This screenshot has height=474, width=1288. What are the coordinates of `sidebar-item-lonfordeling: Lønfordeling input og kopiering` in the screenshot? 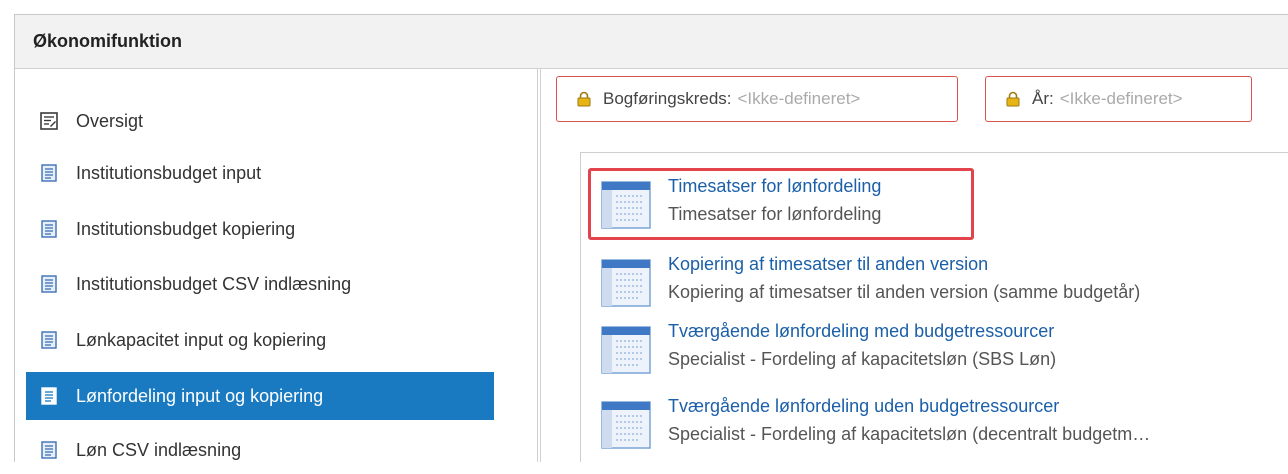 It's located at (260, 396).